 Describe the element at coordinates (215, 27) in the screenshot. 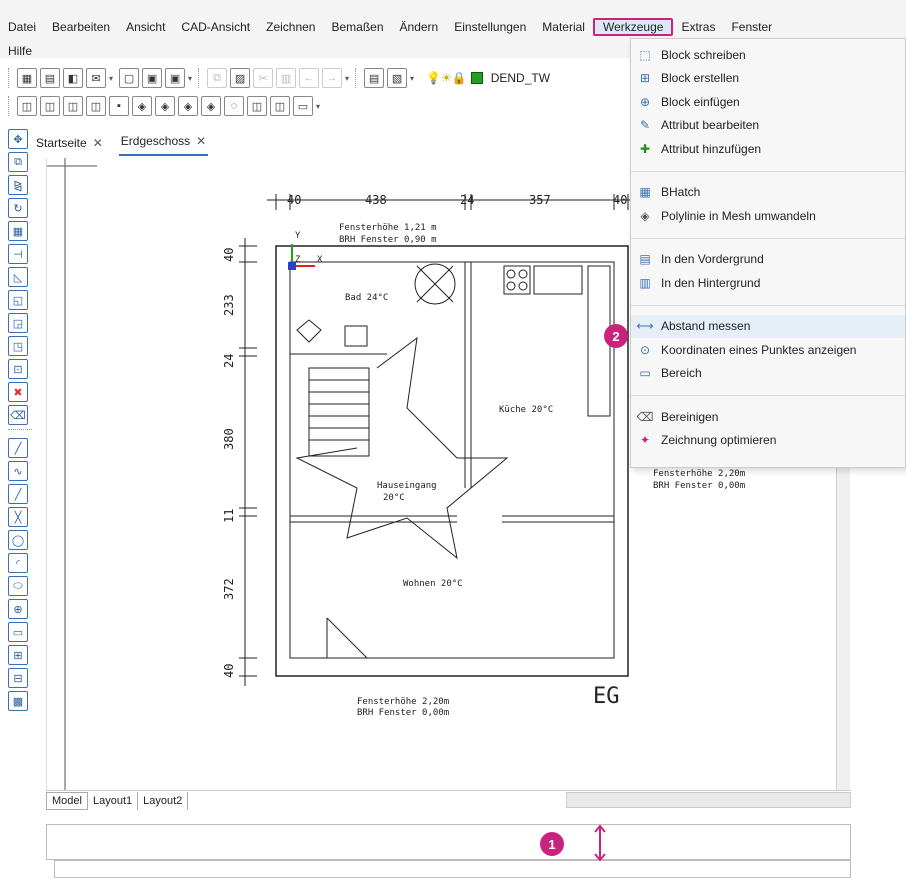

I see `menu-cad-ansicht: CAD-Ansicht` at that location.